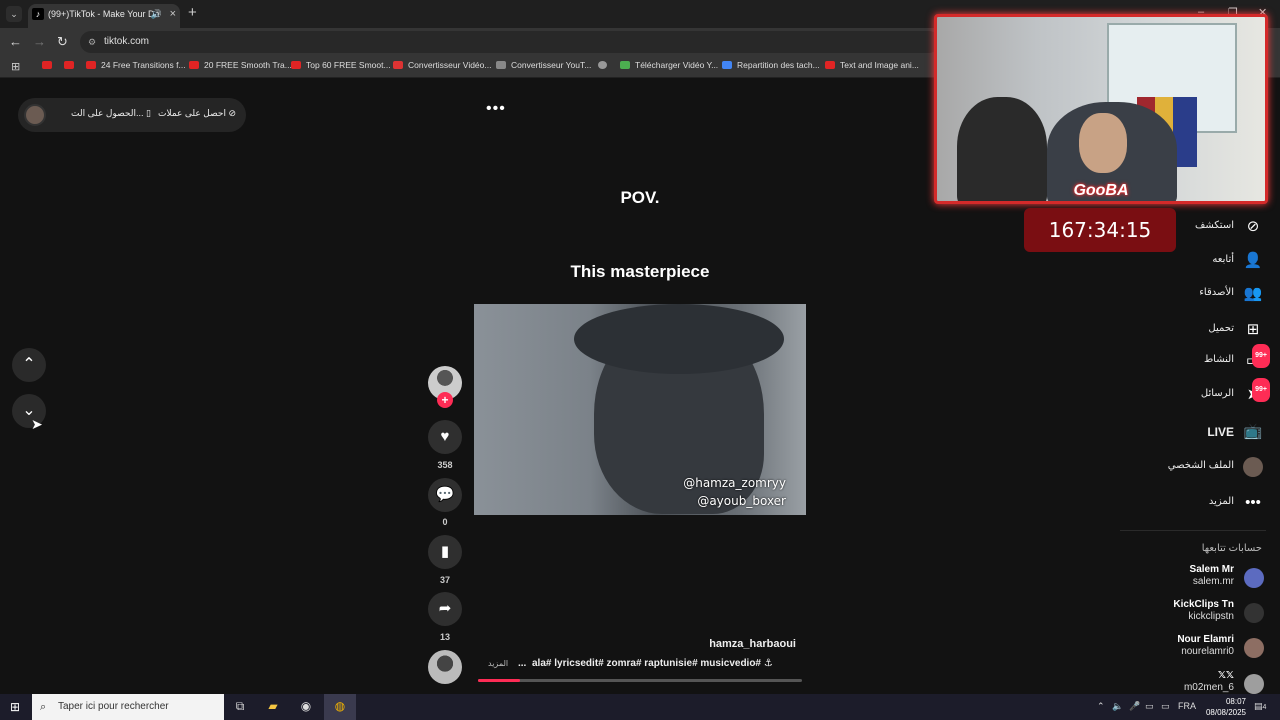 This screenshot has height=720, width=1280. Describe the element at coordinates (1194, 294) in the screenshot. I see `nav-friends: الأصدقاء 👥` at that location.